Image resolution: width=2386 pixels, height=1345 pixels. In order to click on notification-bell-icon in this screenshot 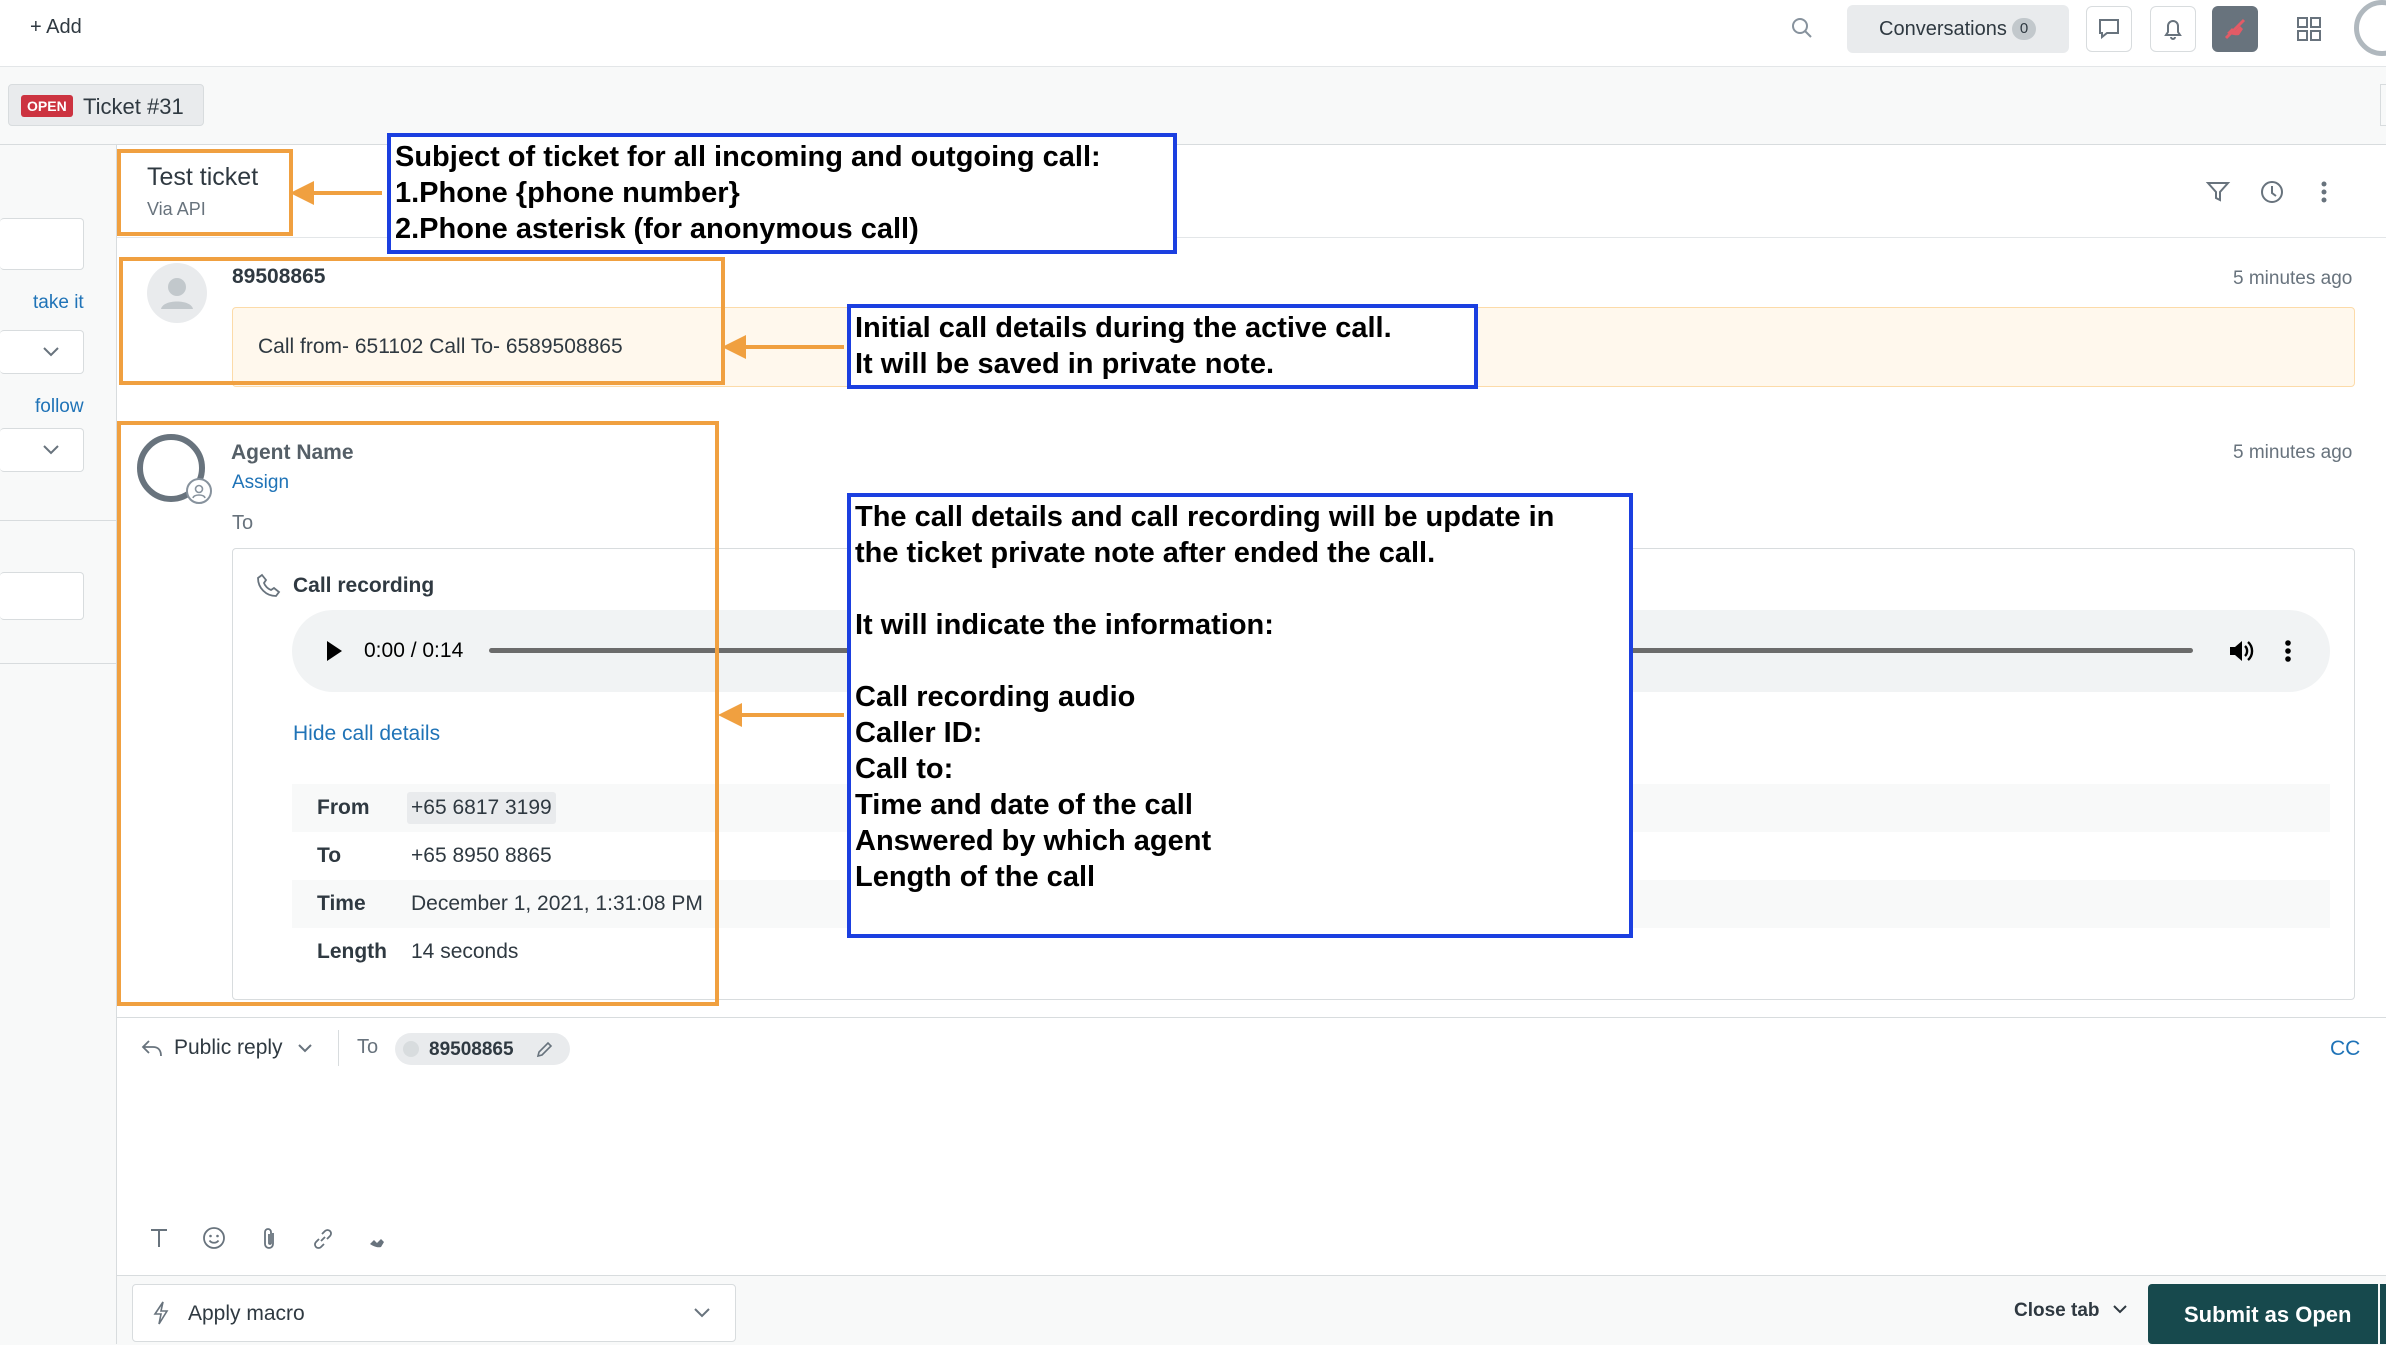, I will do `click(2173, 29)`.